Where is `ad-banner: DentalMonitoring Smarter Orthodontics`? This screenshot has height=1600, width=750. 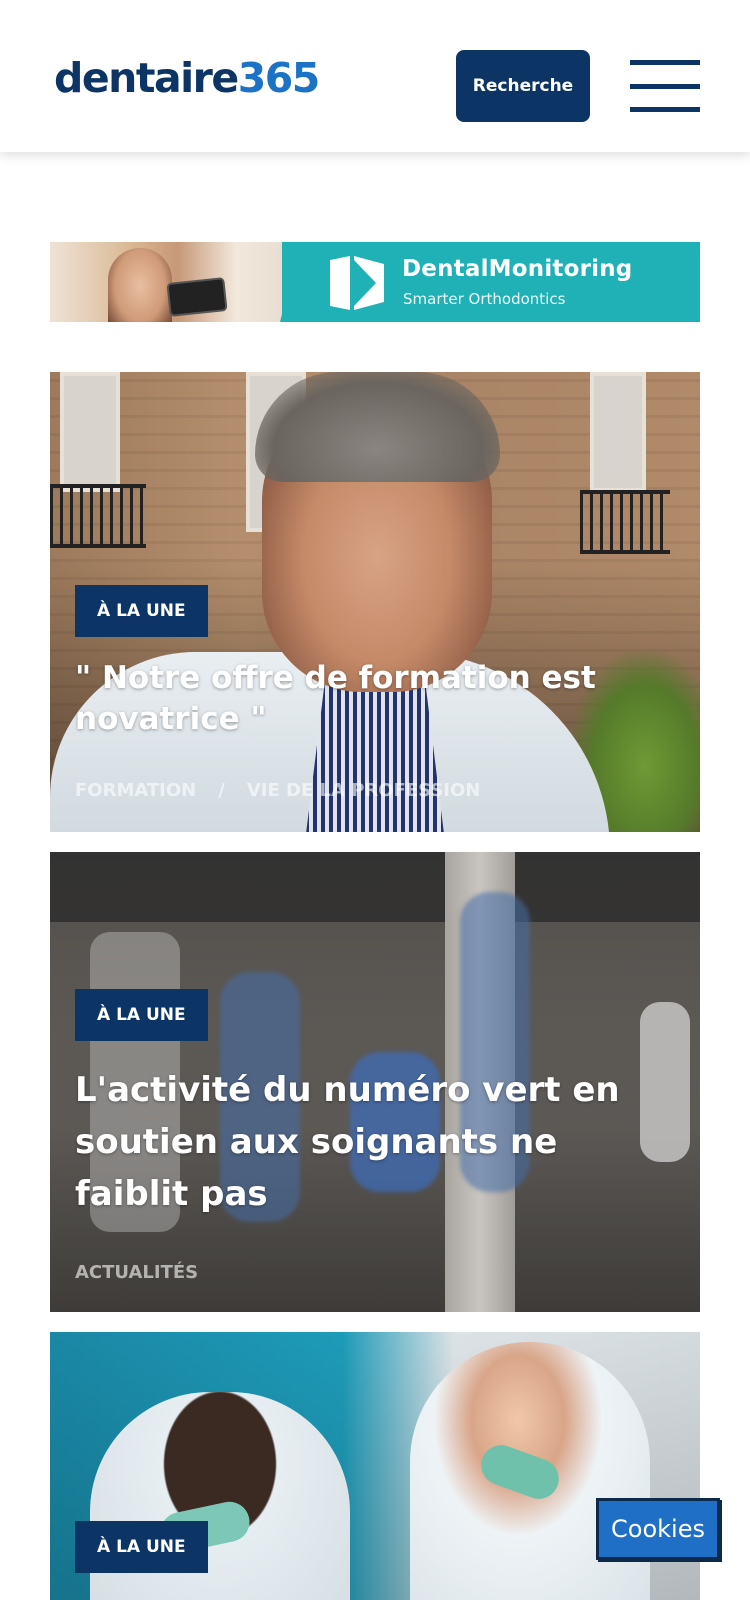
ad-banner: DentalMonitoring Smarter Orthodontics is located at coordinates (375, 282).